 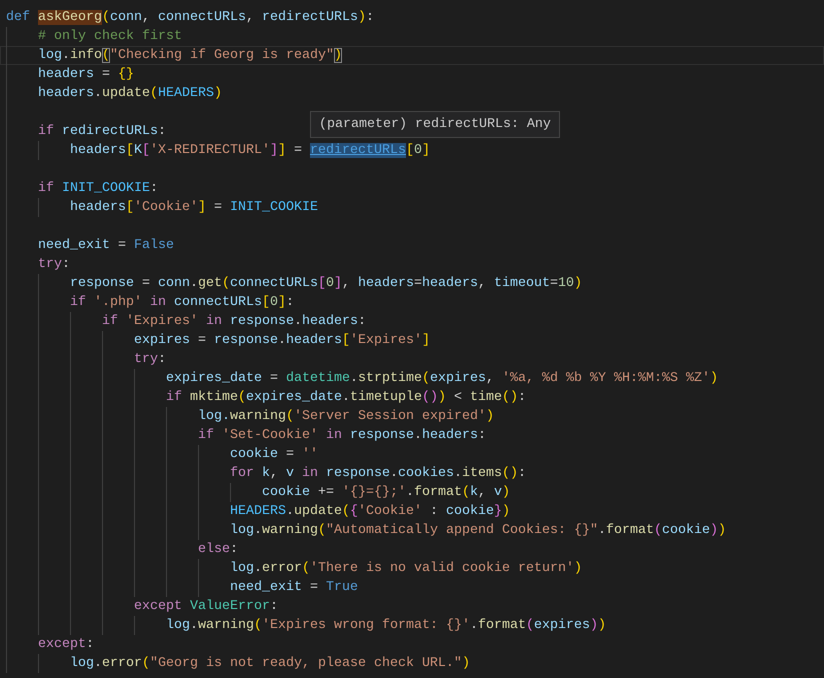 I want to click on tooltip: (parameter) redirectURLs: Any, so click(x=435, y=124).